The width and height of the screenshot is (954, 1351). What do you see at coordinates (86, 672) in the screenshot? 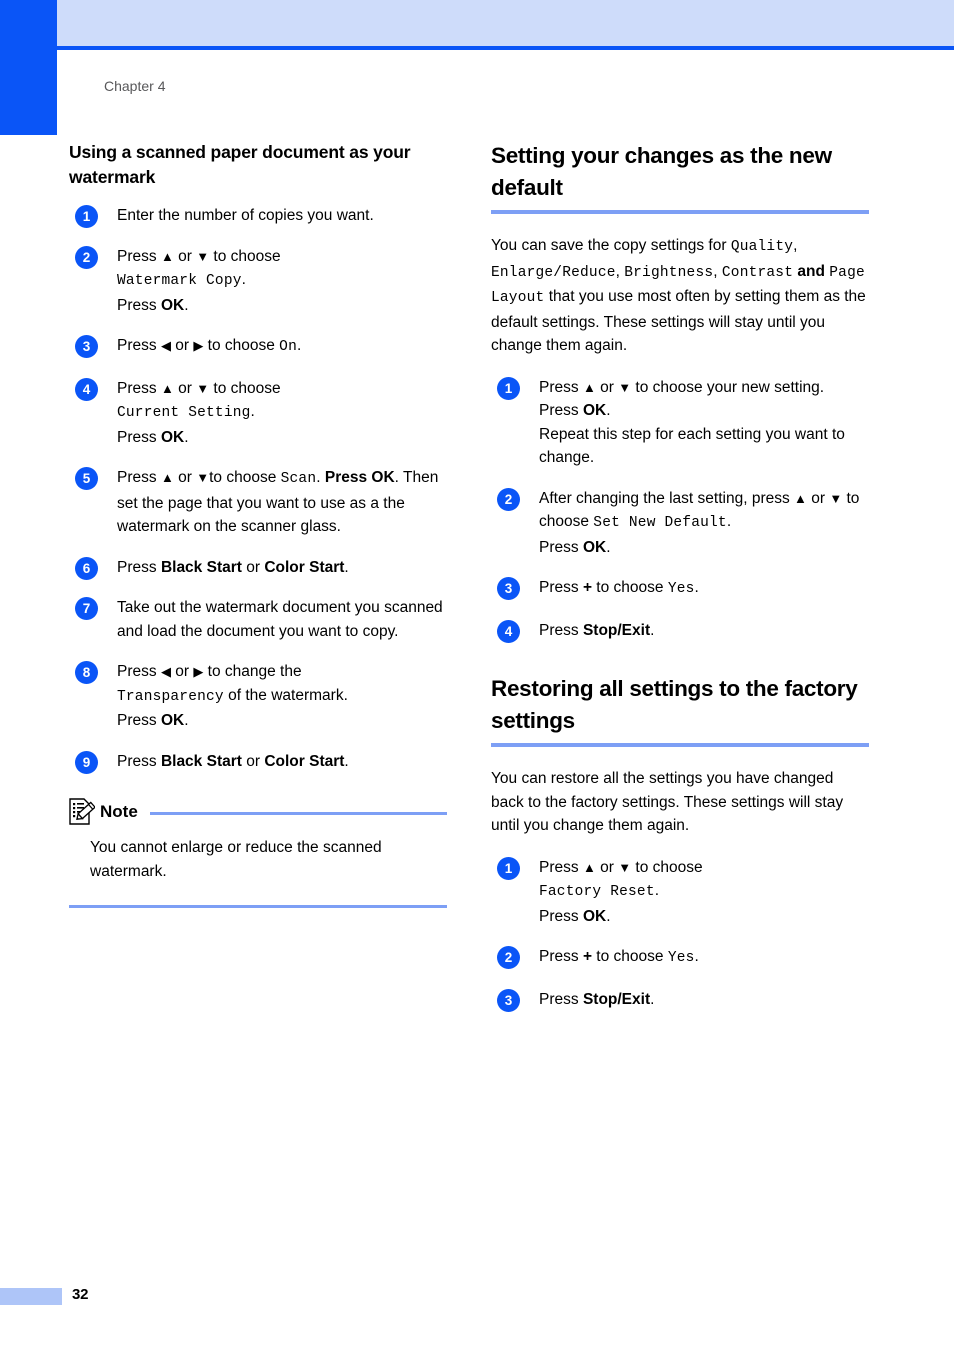
I see `step-number-badge: 8` at bounding box center [86, 672].